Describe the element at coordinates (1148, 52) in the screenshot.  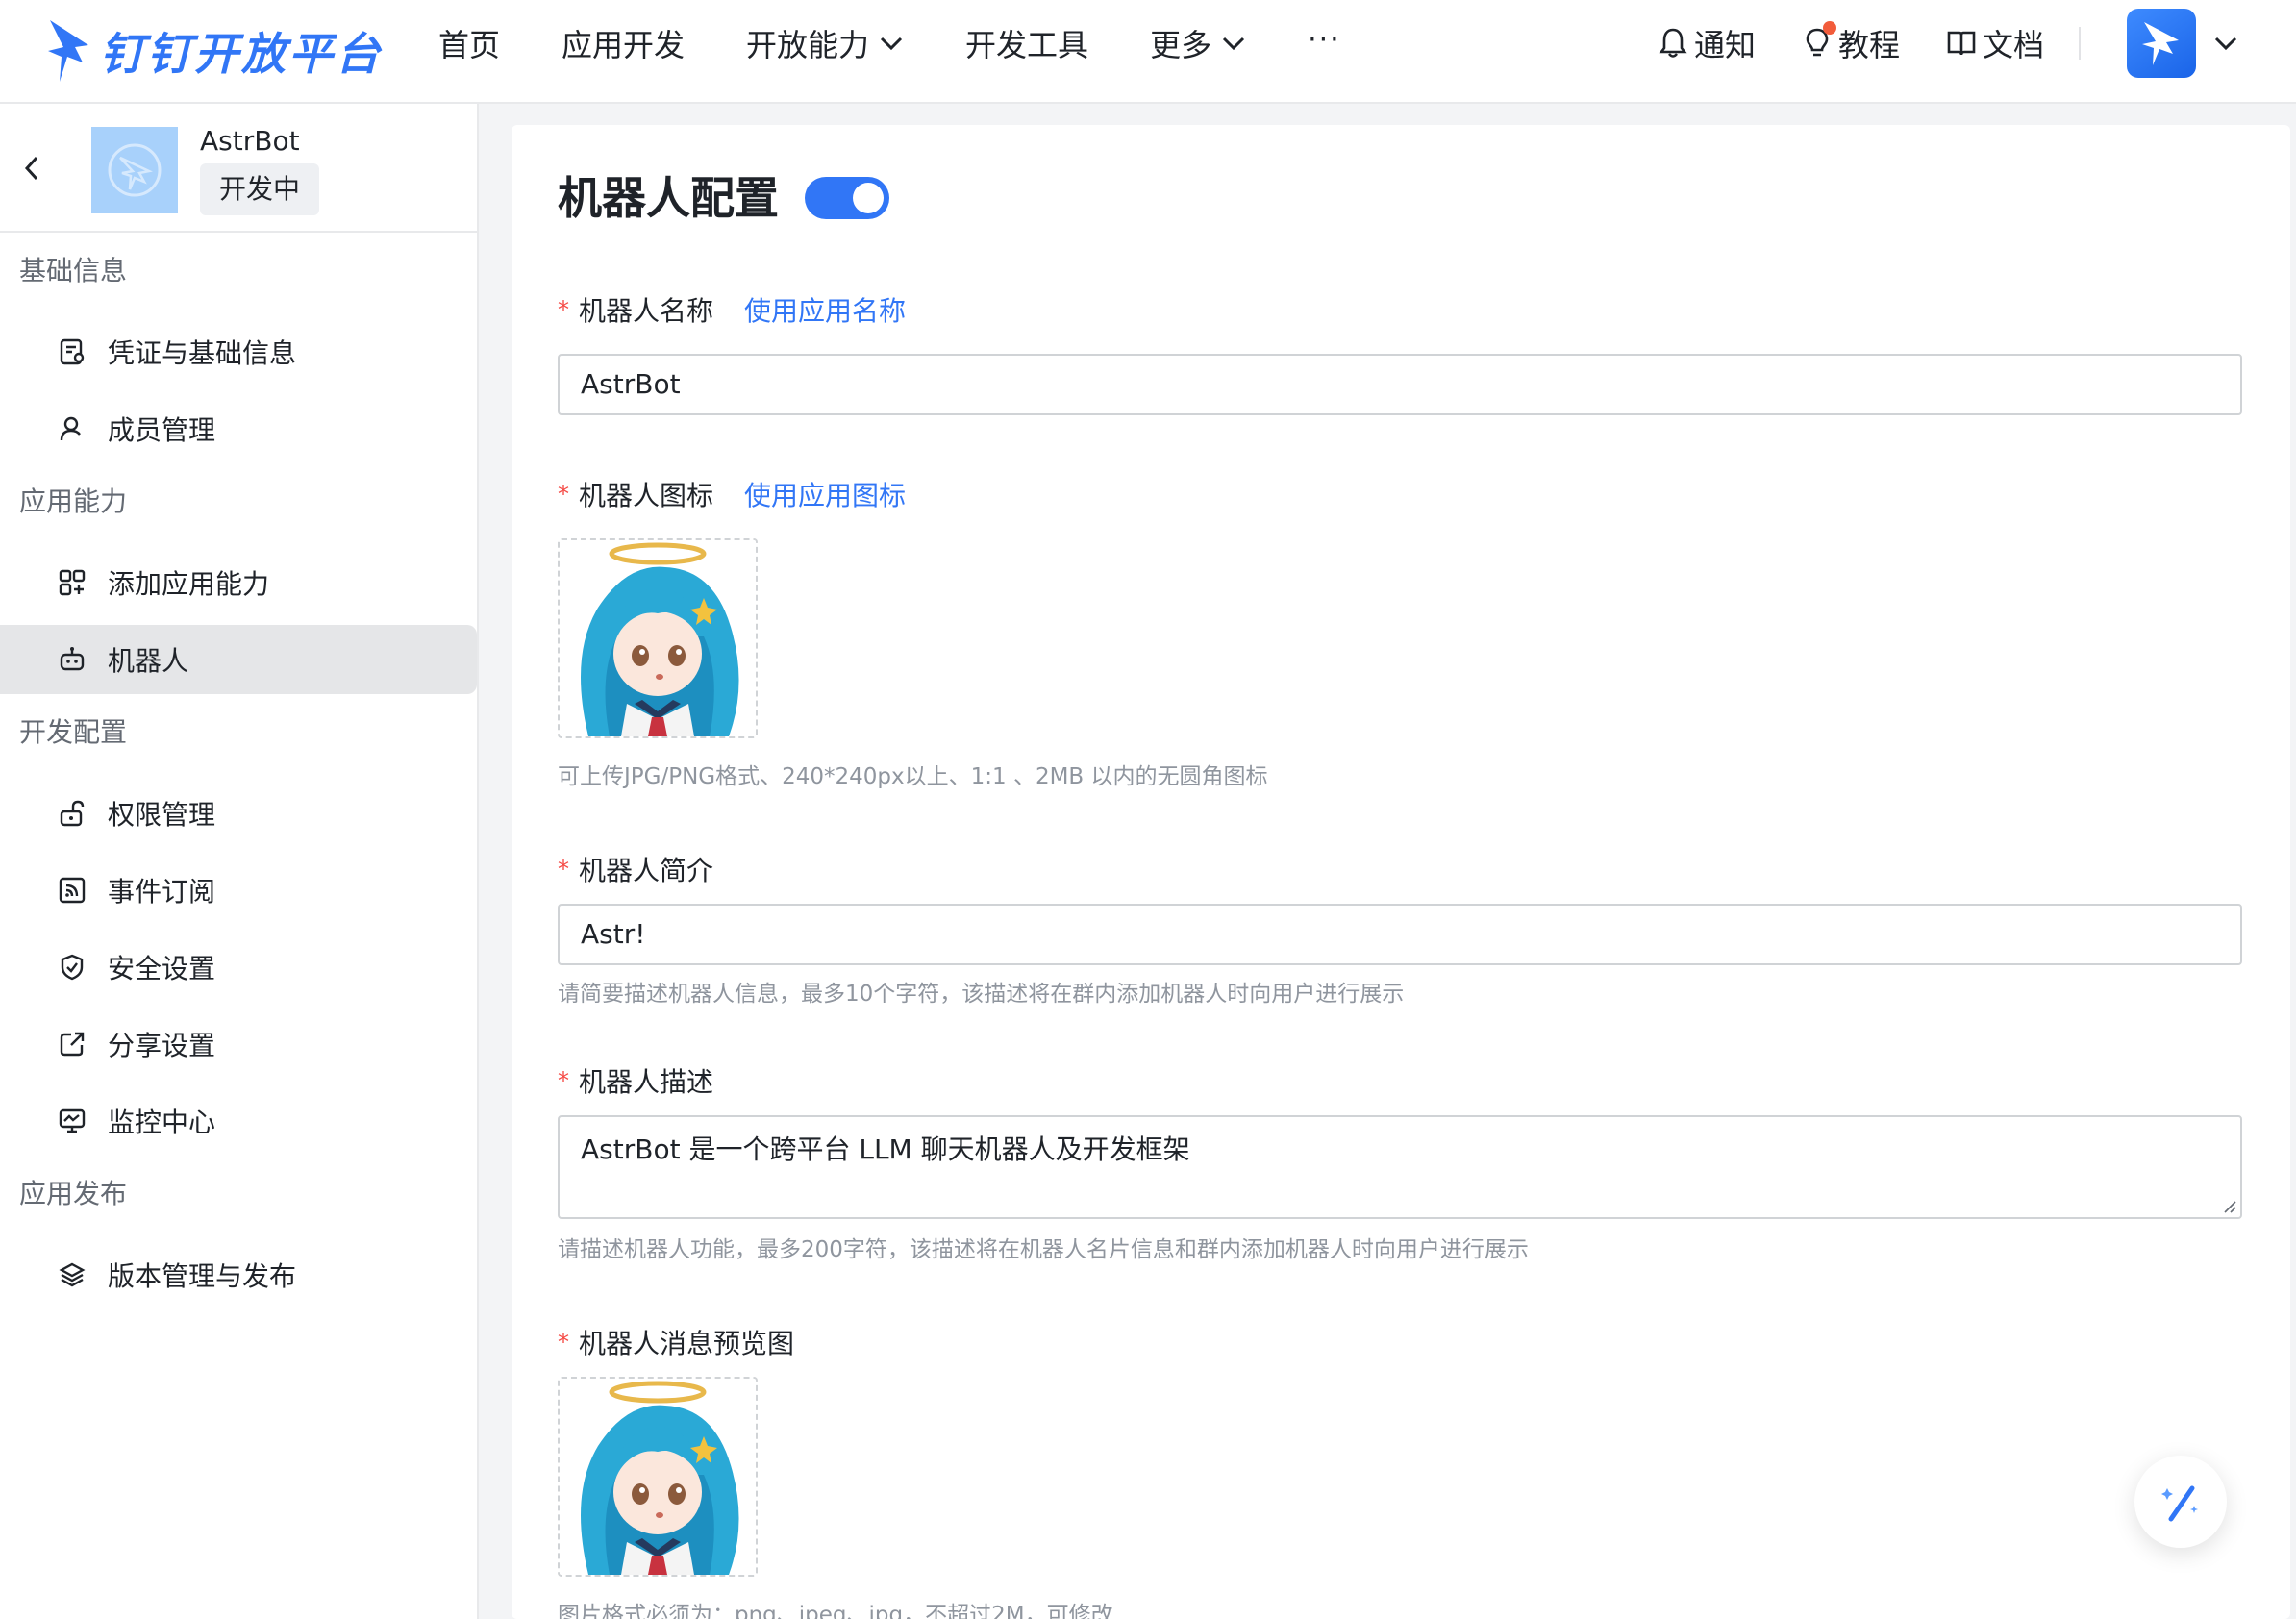
I see `top-header: 钉钉开放平台 首页 应用开发 开放能力 开发工具 更多 ··· 通知 教程 文档` at that location.